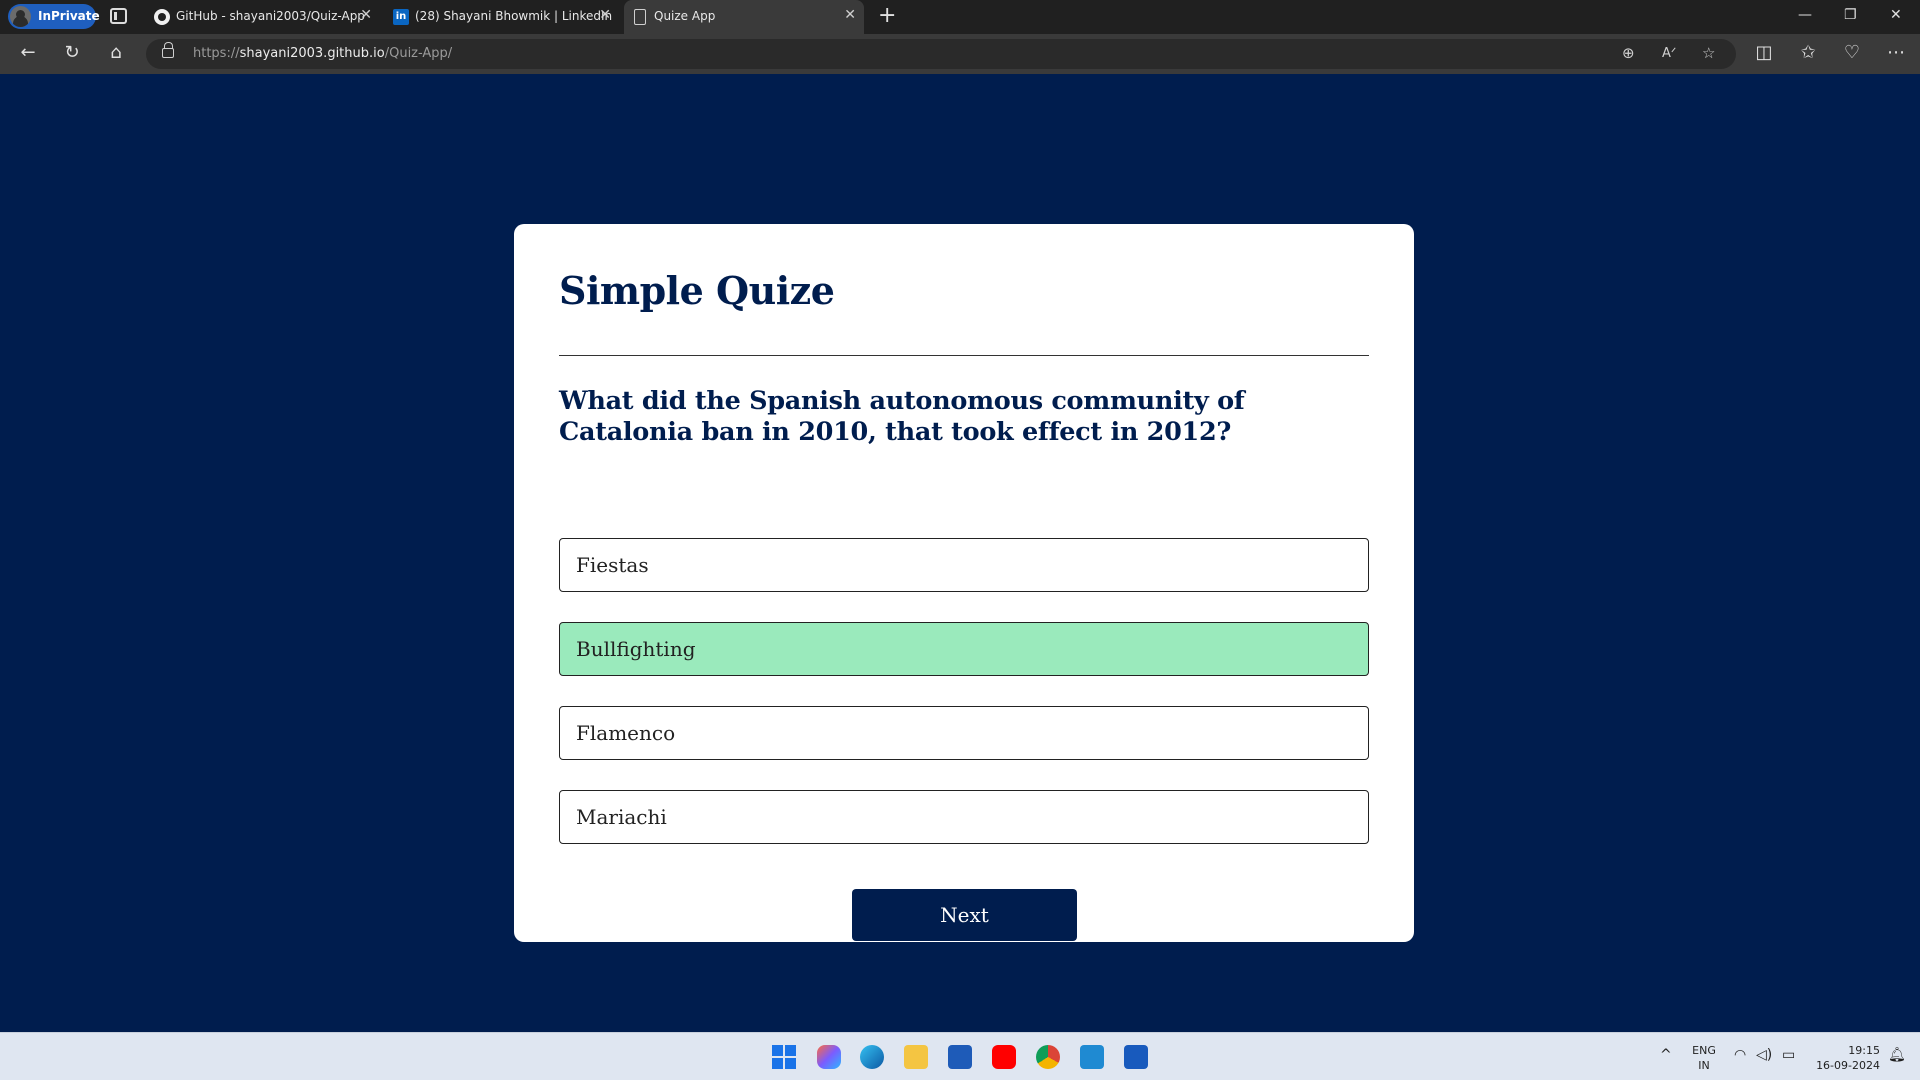 The width and height of the screenshot is (1920, 1080). I want to click on battery-icon: ▭, so click(1788, 1055).